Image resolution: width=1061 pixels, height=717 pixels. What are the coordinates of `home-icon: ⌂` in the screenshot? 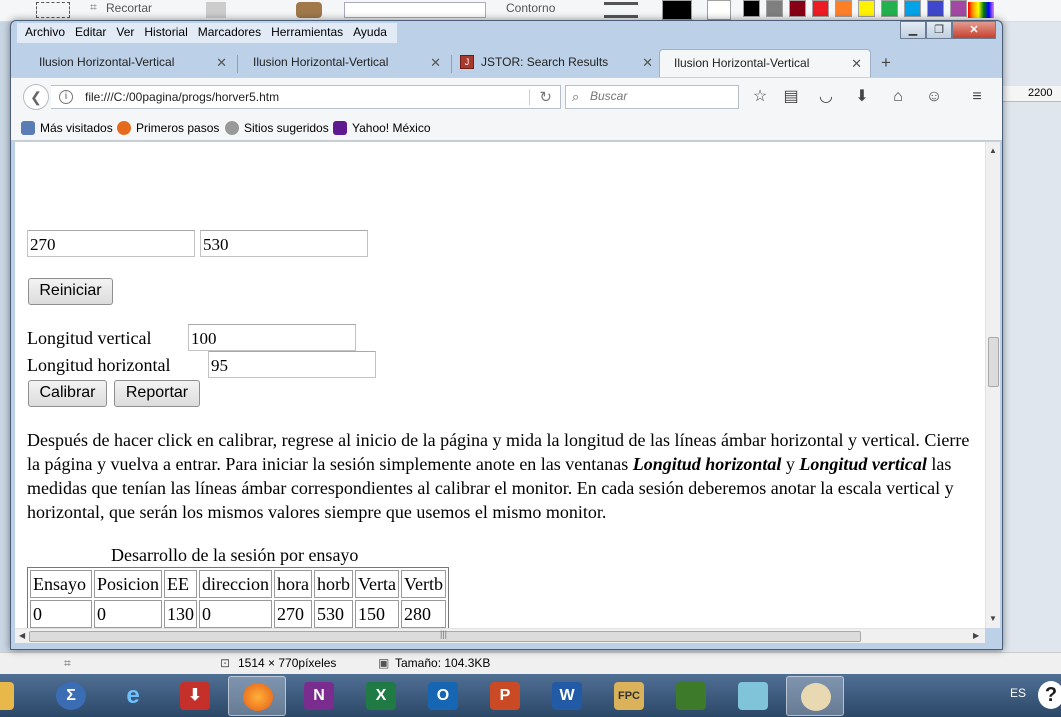 It's located at (898, 97).